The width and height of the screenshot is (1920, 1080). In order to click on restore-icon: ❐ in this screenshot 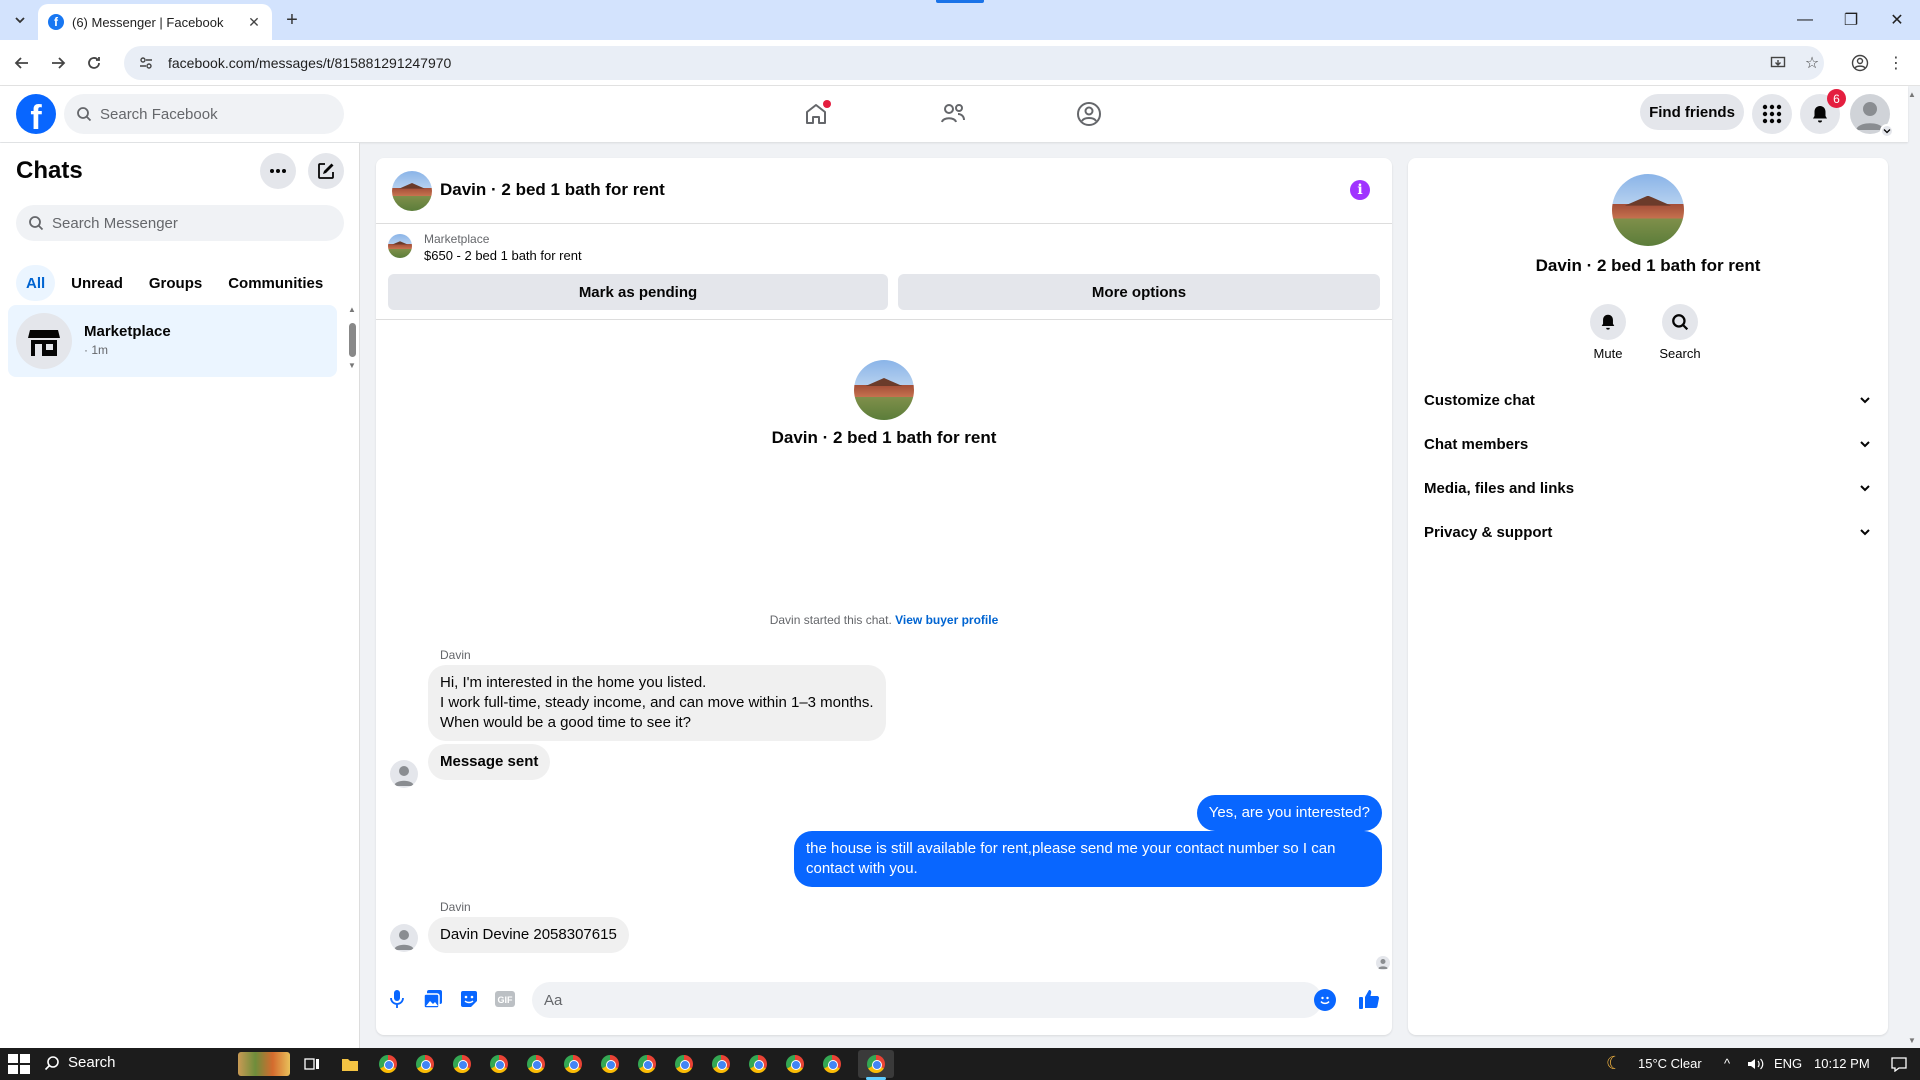, I will do `click(1851, 20)`.